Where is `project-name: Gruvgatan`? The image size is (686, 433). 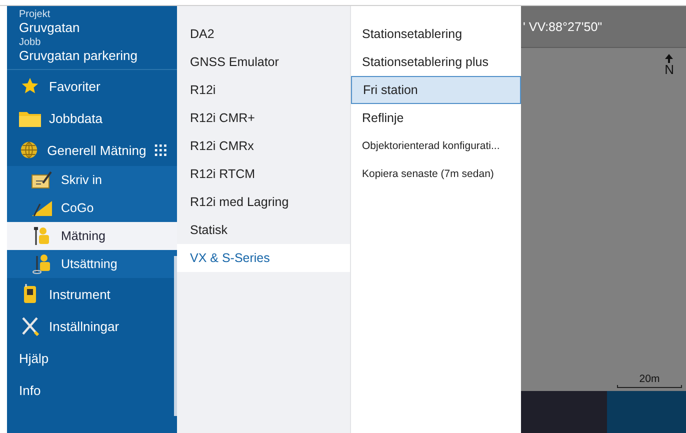
project-name: Gruvgatan is located at coordinates (50, 27).